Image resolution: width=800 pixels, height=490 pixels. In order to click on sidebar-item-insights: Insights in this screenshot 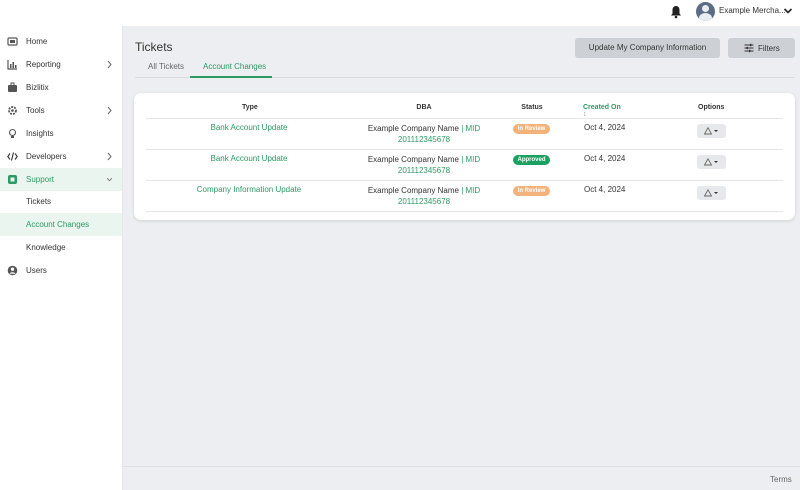, I will do `click(61, 133)`.